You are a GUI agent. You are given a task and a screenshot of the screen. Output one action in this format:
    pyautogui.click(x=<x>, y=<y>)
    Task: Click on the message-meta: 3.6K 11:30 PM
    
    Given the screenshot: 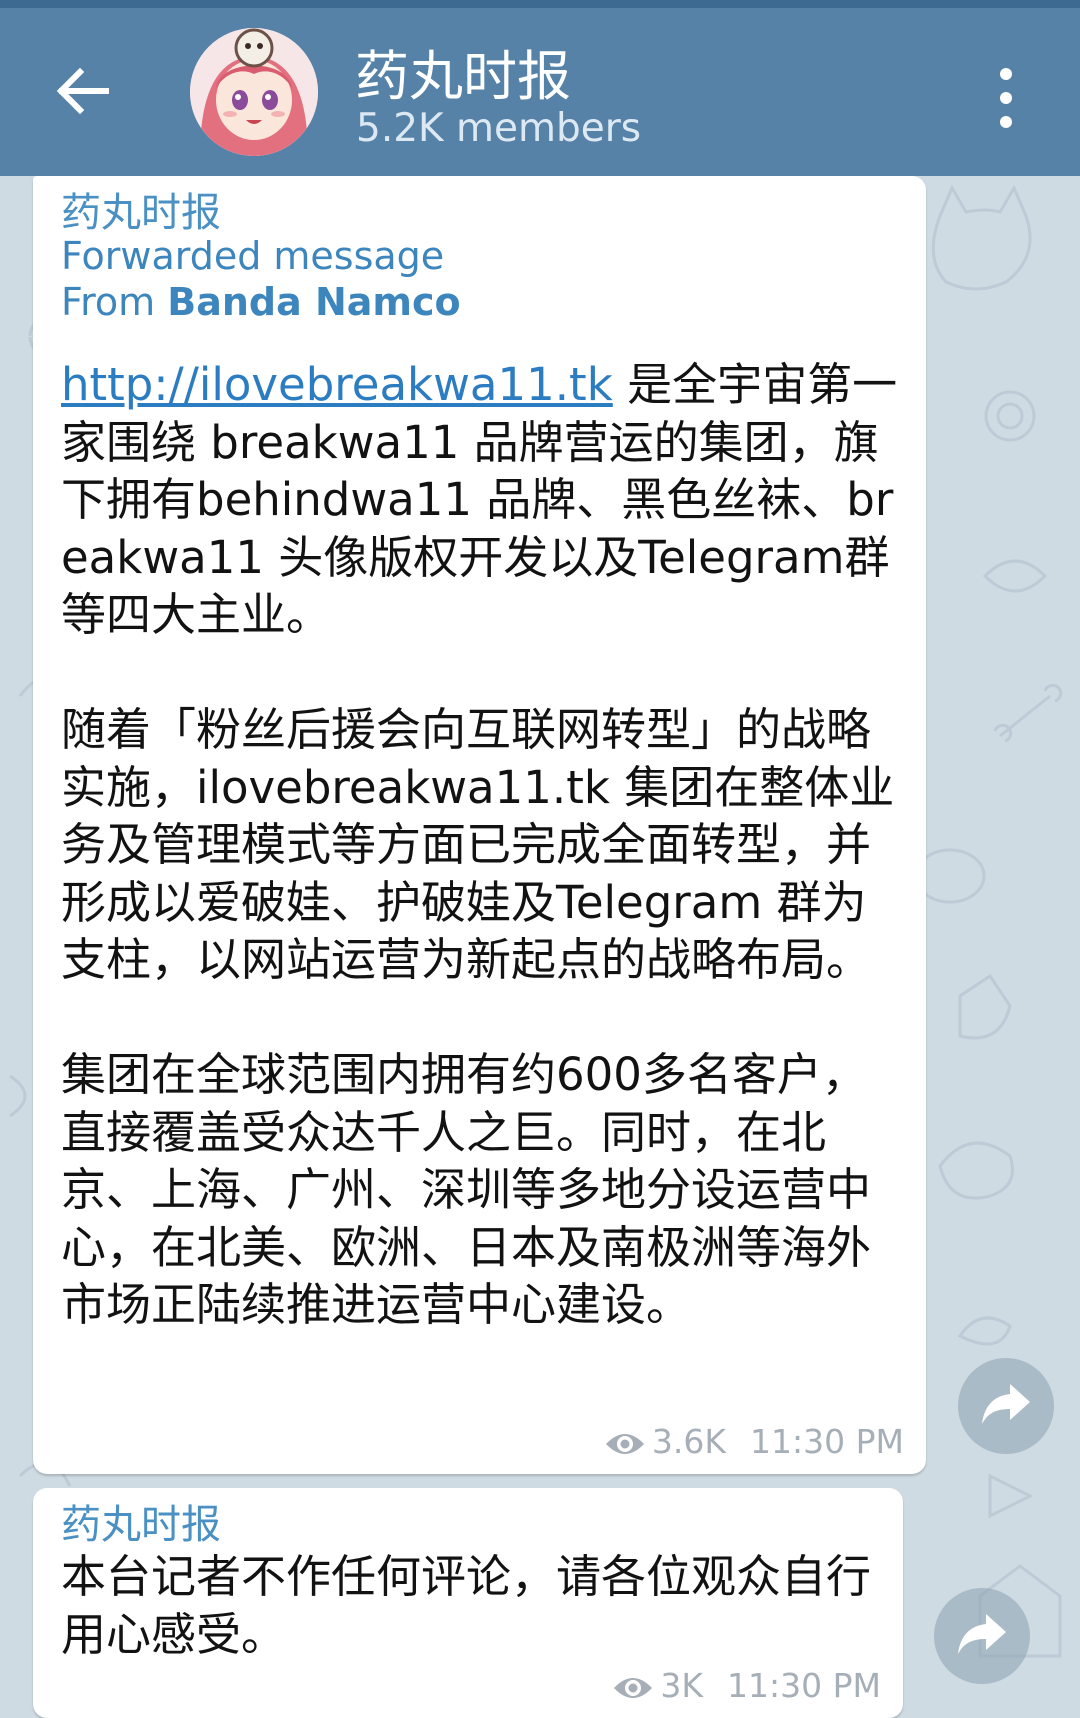 What is the action you would take?
    pyautogui.click(x=754, y=1441)
    